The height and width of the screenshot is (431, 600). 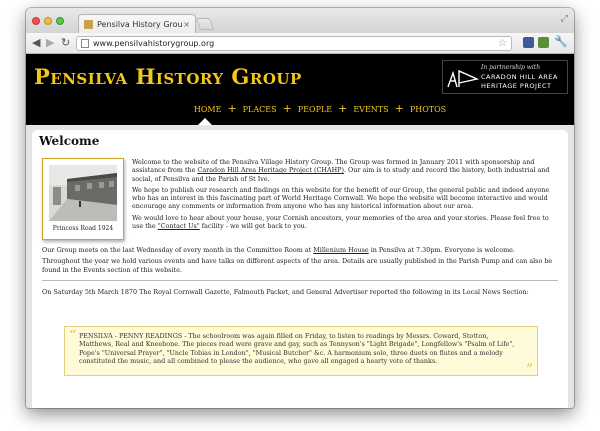 What do you see at coordinates (561, 41) in the screenshot?
I see `wrench-menu-icon: 🔧` at bounding box center [561, 41].